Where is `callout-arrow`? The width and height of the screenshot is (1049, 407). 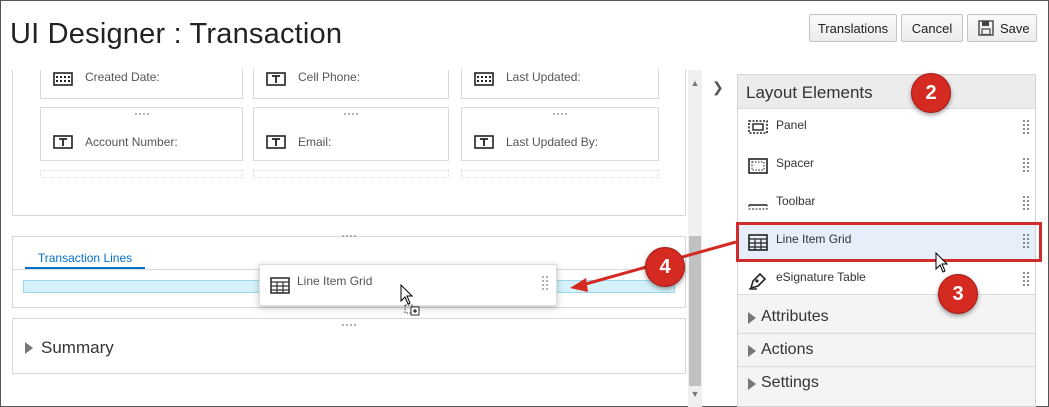
callout-arrow is located at coordinates (653, 266).